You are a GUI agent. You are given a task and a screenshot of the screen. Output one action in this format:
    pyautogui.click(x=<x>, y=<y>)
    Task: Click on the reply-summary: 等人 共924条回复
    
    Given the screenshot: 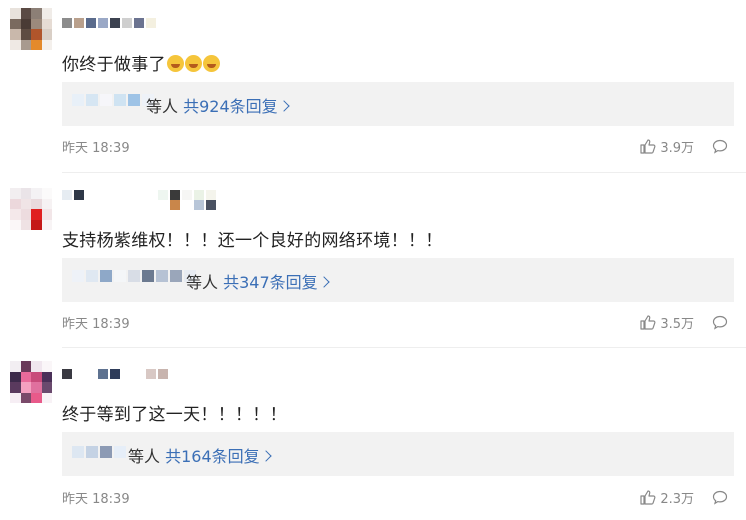 What is the action you would take?
    pyautogui.click(x=398, y=104)
    